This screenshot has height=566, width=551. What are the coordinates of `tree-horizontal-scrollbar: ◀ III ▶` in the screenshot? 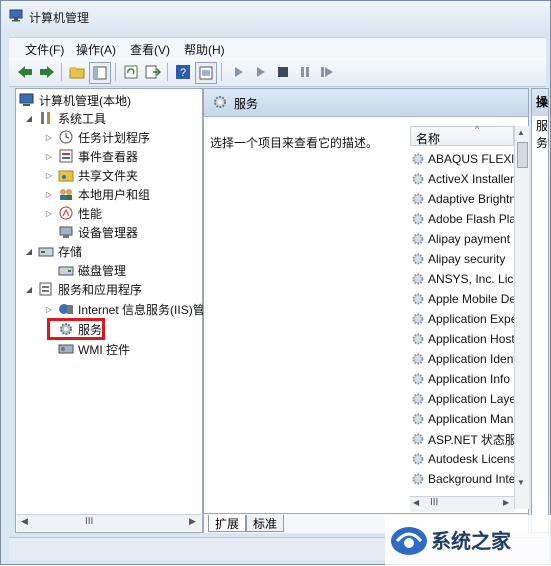 It's located at (109, 522).